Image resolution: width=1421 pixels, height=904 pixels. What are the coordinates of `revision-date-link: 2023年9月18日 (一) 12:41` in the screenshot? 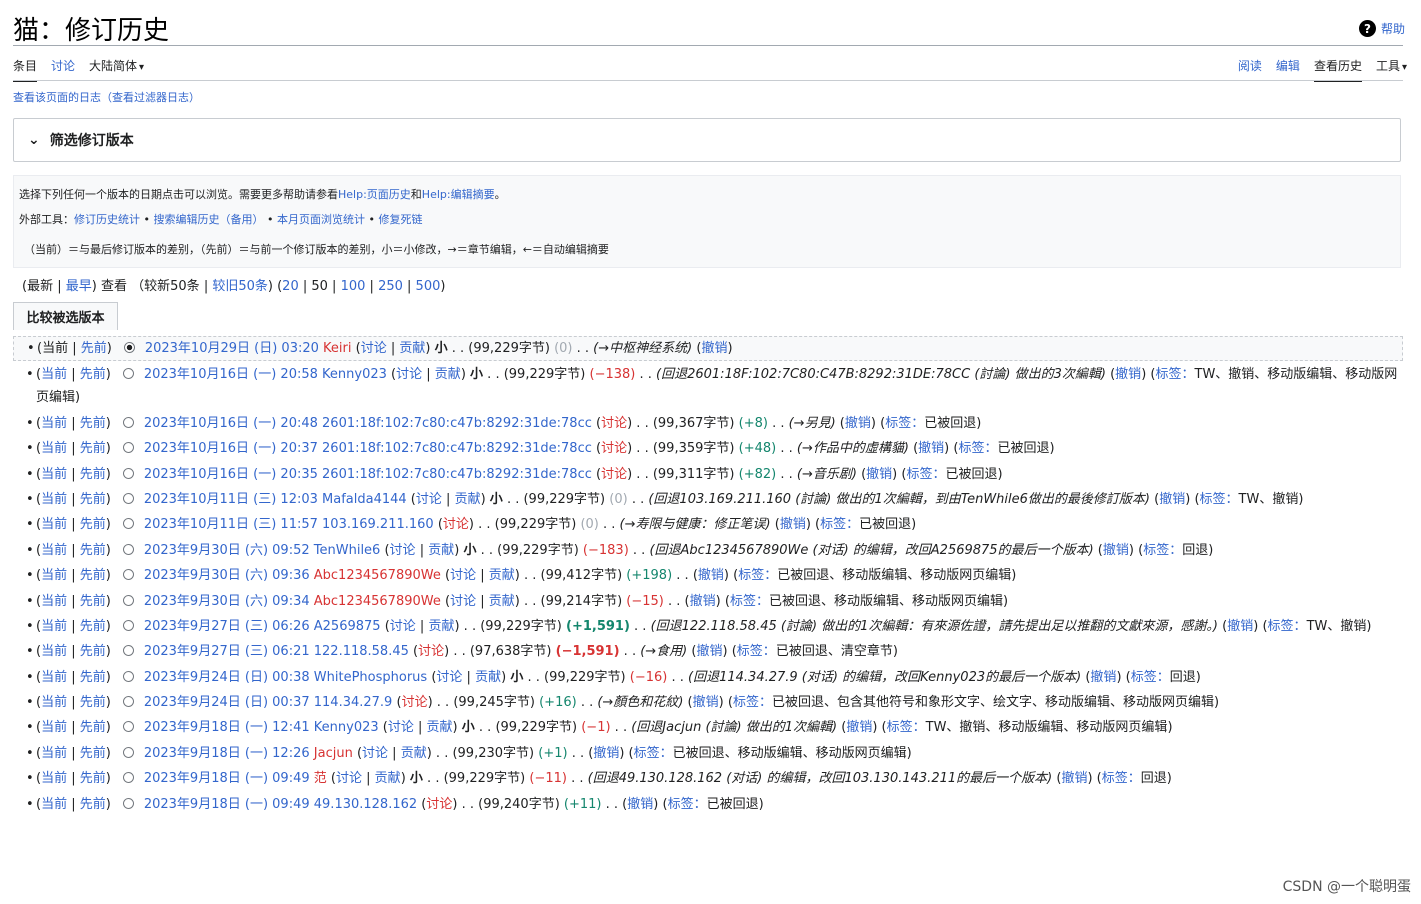 It's located at (227, 727).